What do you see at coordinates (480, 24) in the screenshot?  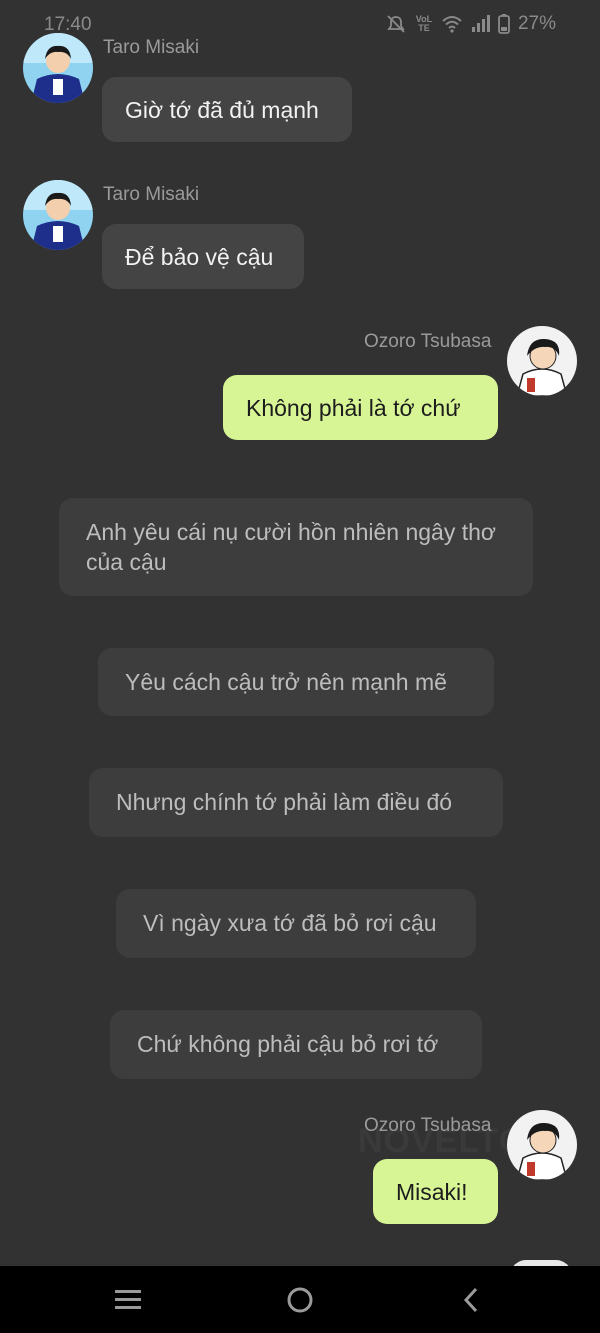 I see `signal-icon` at bounding box center [480, 24].